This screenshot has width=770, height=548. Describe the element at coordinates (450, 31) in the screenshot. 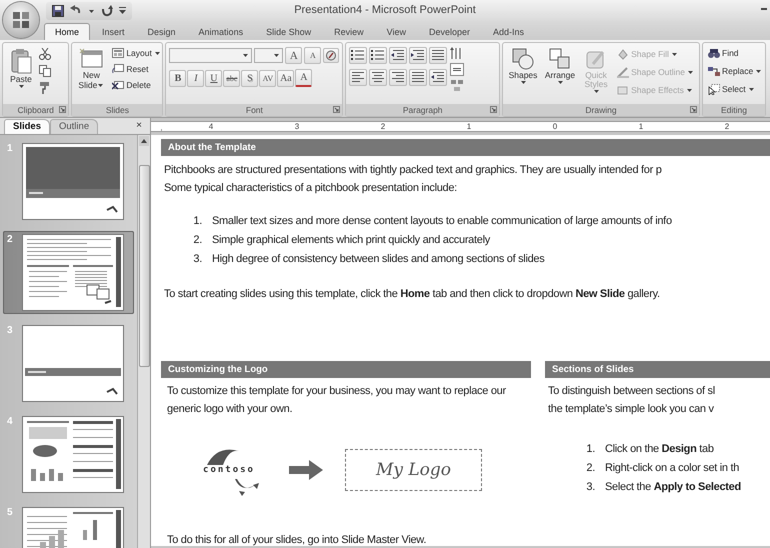

I see `ribbon-tab: Developer` at that location.